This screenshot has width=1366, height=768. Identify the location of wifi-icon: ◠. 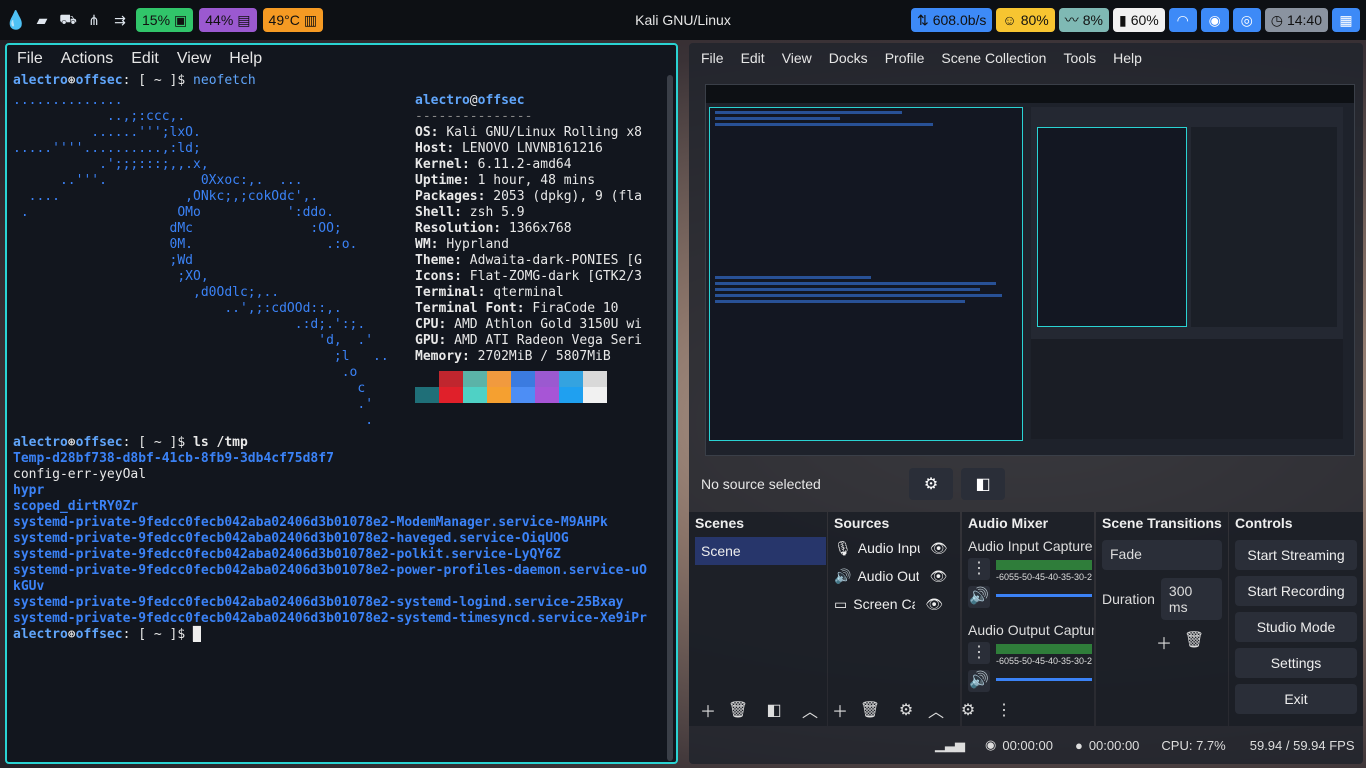
(1182, 20).